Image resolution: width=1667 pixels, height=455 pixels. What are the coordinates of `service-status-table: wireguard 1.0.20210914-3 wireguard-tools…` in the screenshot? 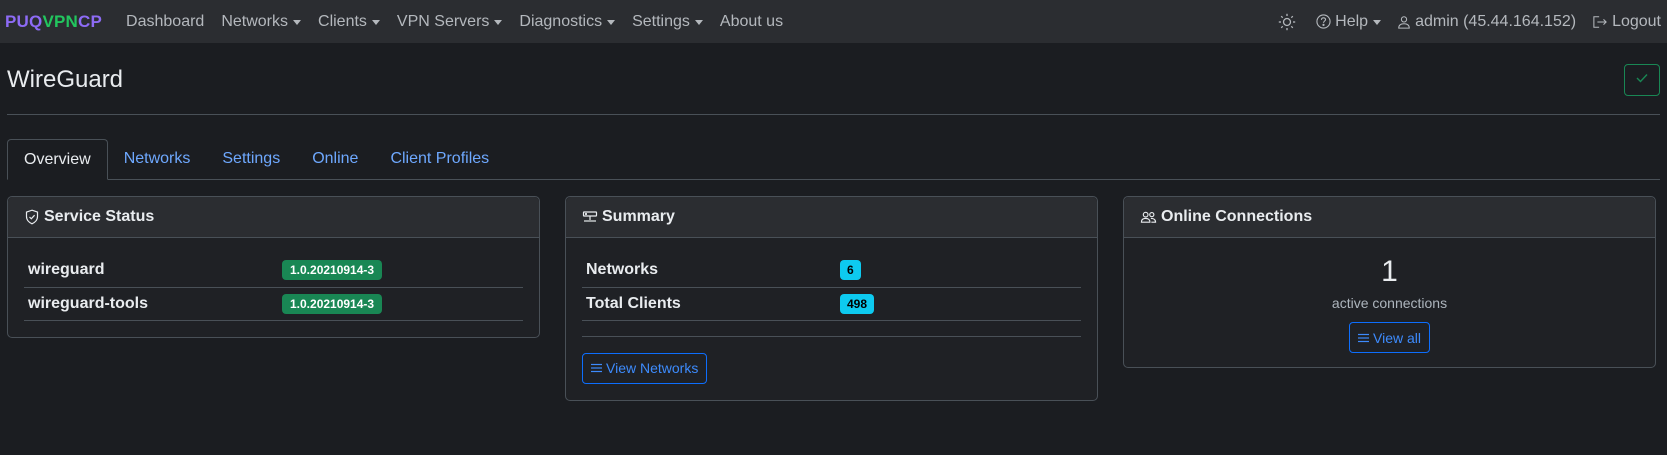 It's located at (273, 287).